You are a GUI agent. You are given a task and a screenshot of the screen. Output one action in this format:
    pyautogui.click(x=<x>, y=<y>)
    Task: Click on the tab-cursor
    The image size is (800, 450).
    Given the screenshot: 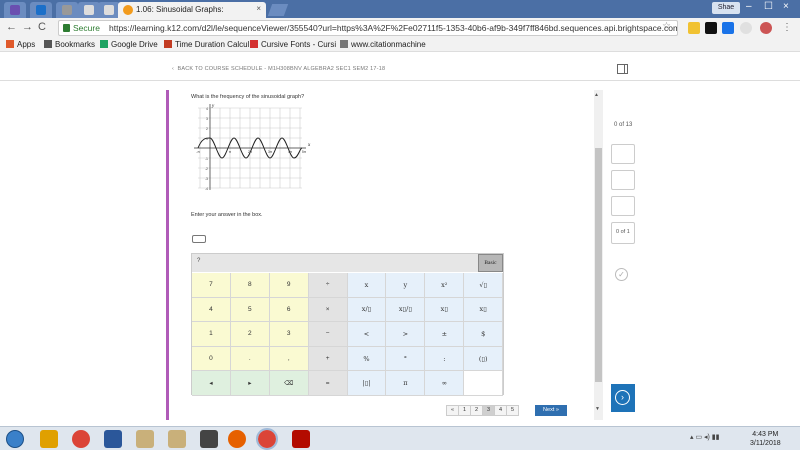 What is the action you would take?
    pyautogui.click(x=89, y=10)
    